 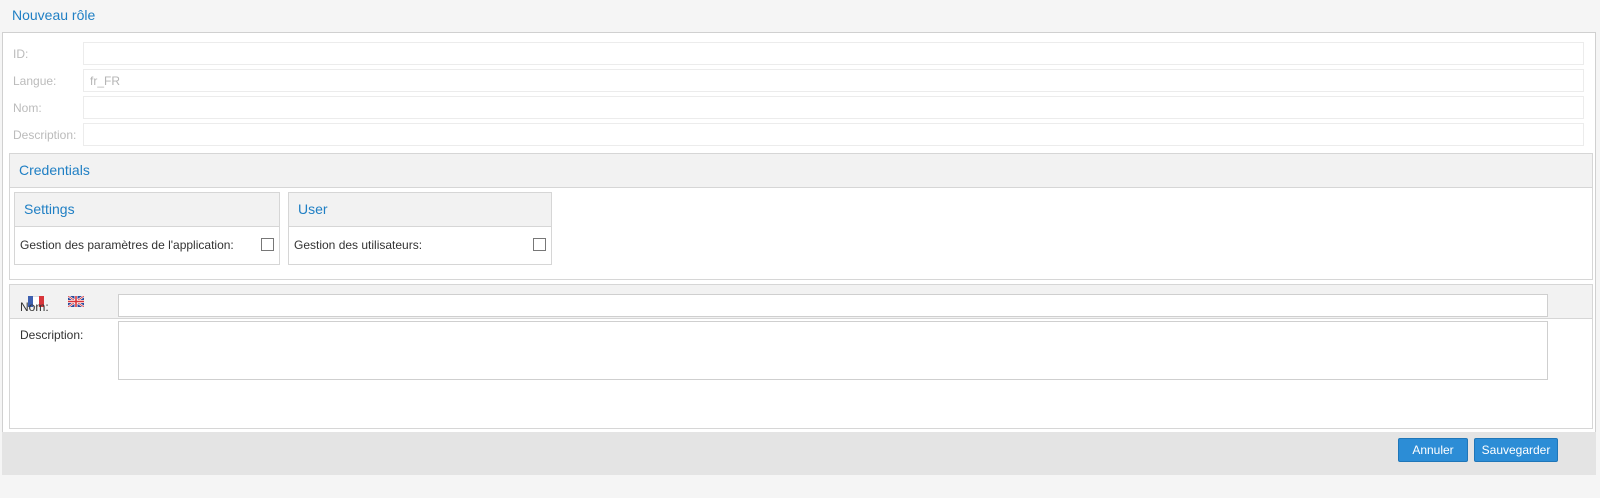 What do you see at coordinates (833, 107) in the screenshot?
I see `nom-field` at bounding box center [833, 107].